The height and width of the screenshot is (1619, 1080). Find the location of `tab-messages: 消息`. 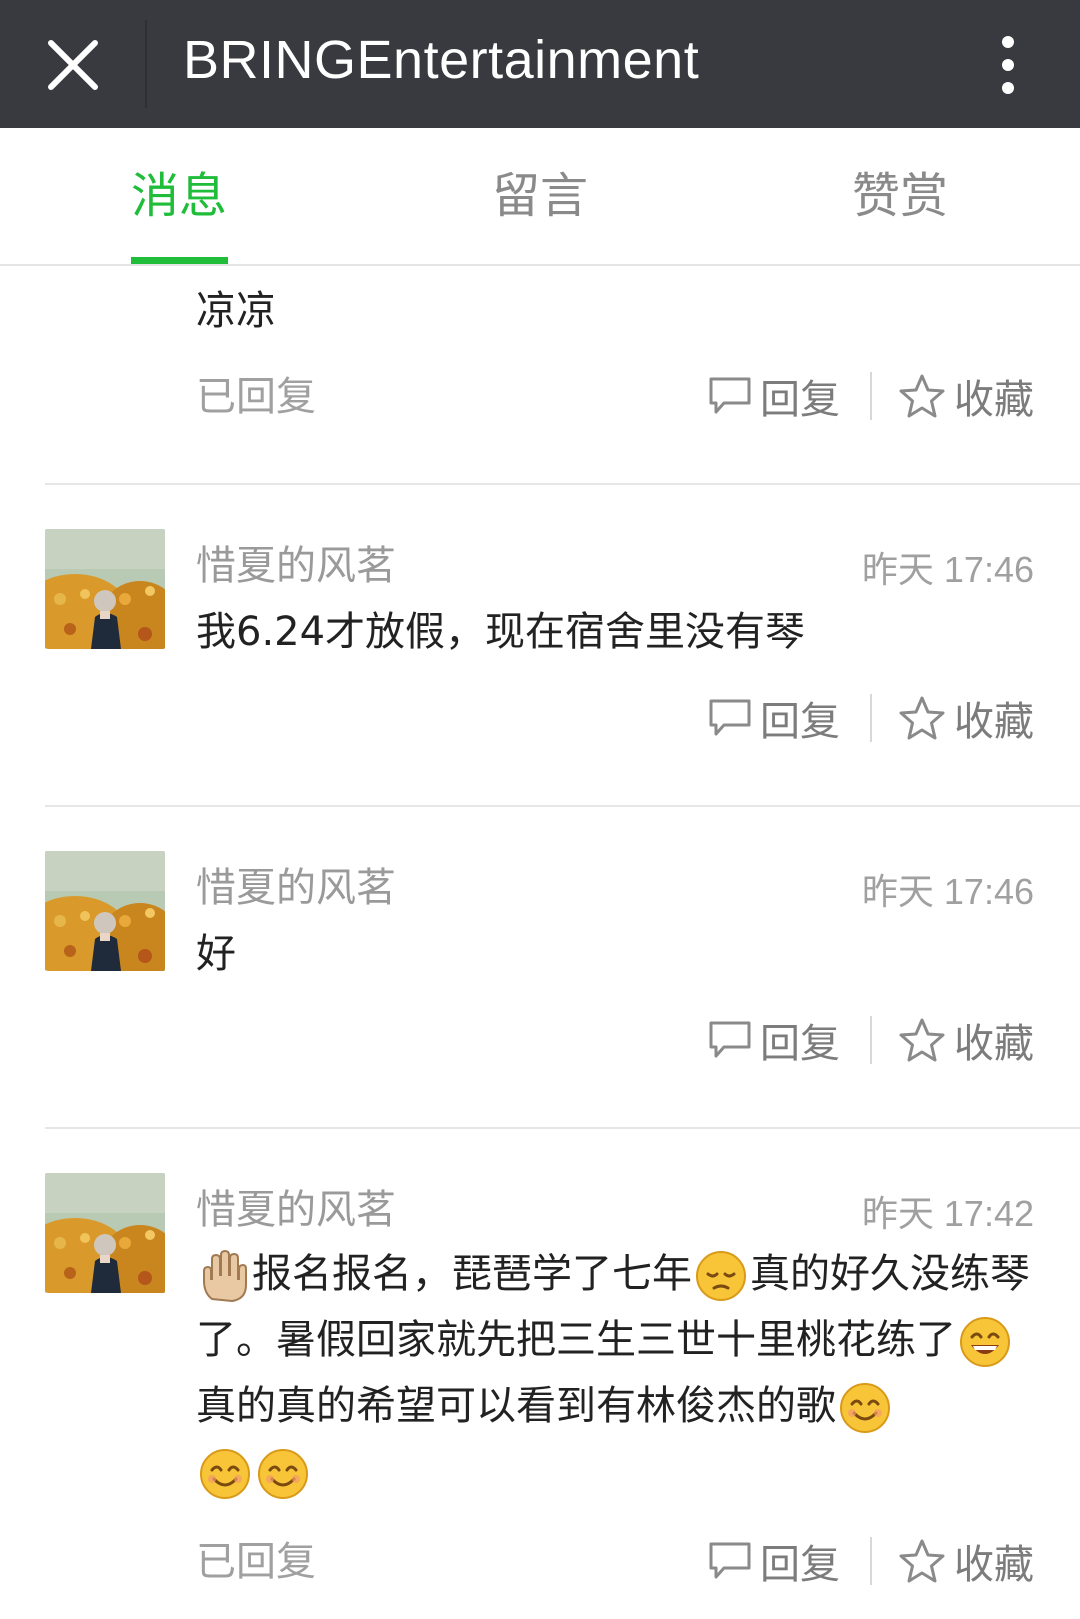

tab-messages: 消息 is located at coordinates (179, 196).